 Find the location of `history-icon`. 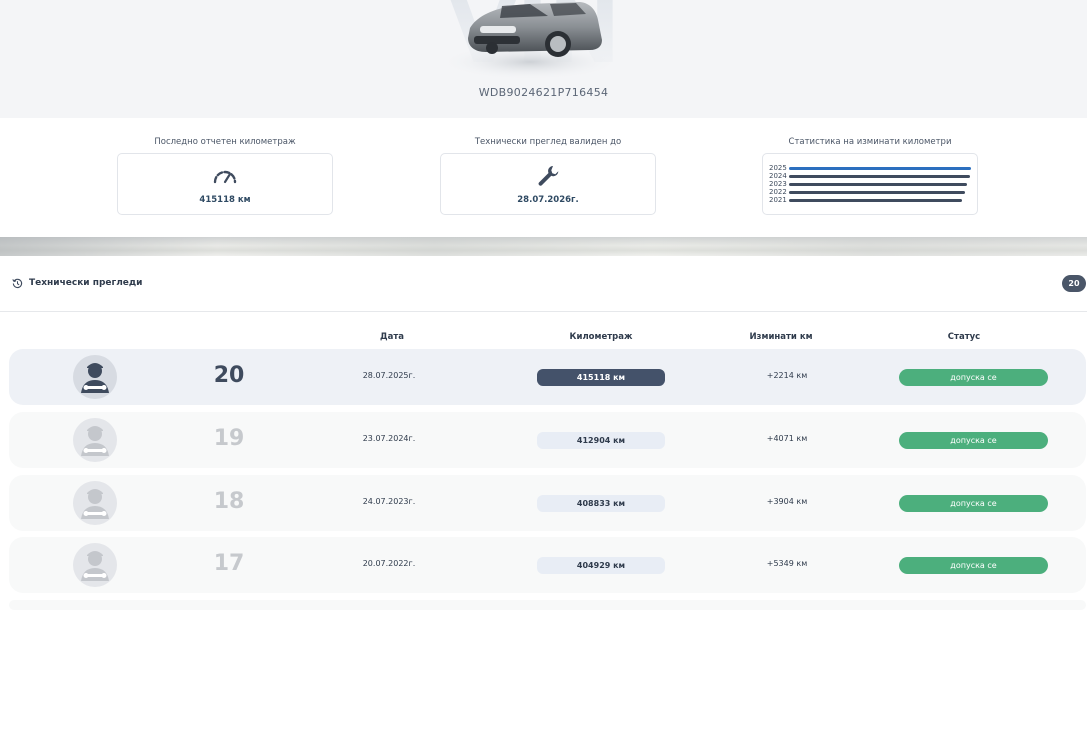

history-icon is located at coordinates (17, 283).